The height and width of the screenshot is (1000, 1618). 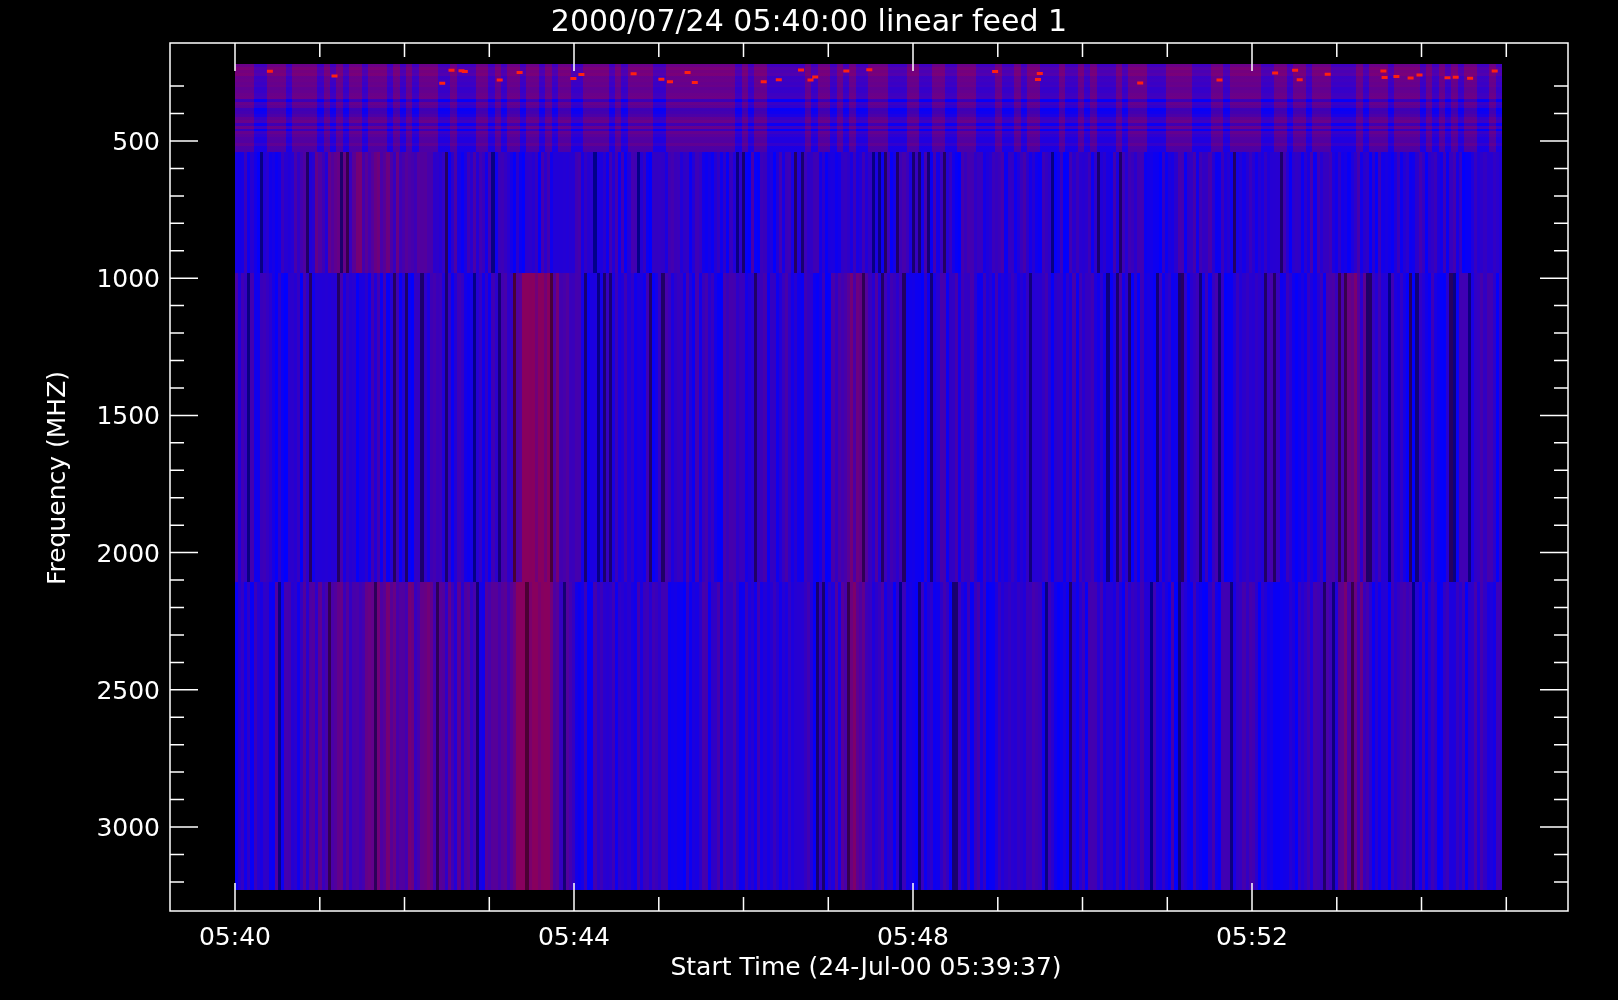 I want to click on x-tick-label: 05:48, so click(x=913, y=936).